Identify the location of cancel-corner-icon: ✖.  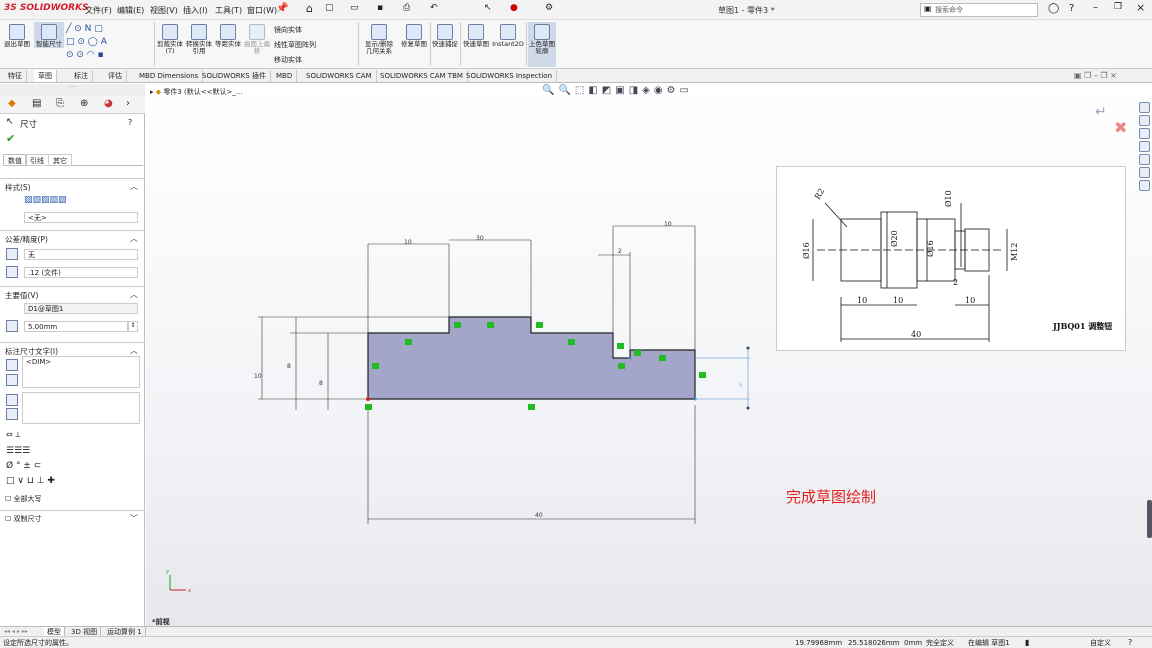
(1120, 127).